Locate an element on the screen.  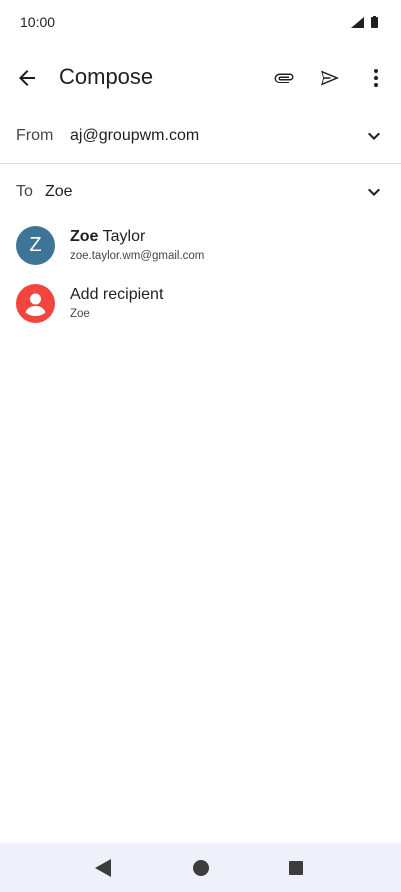
contact-name: Zoe Taylor is located at coordinates (107, 237).